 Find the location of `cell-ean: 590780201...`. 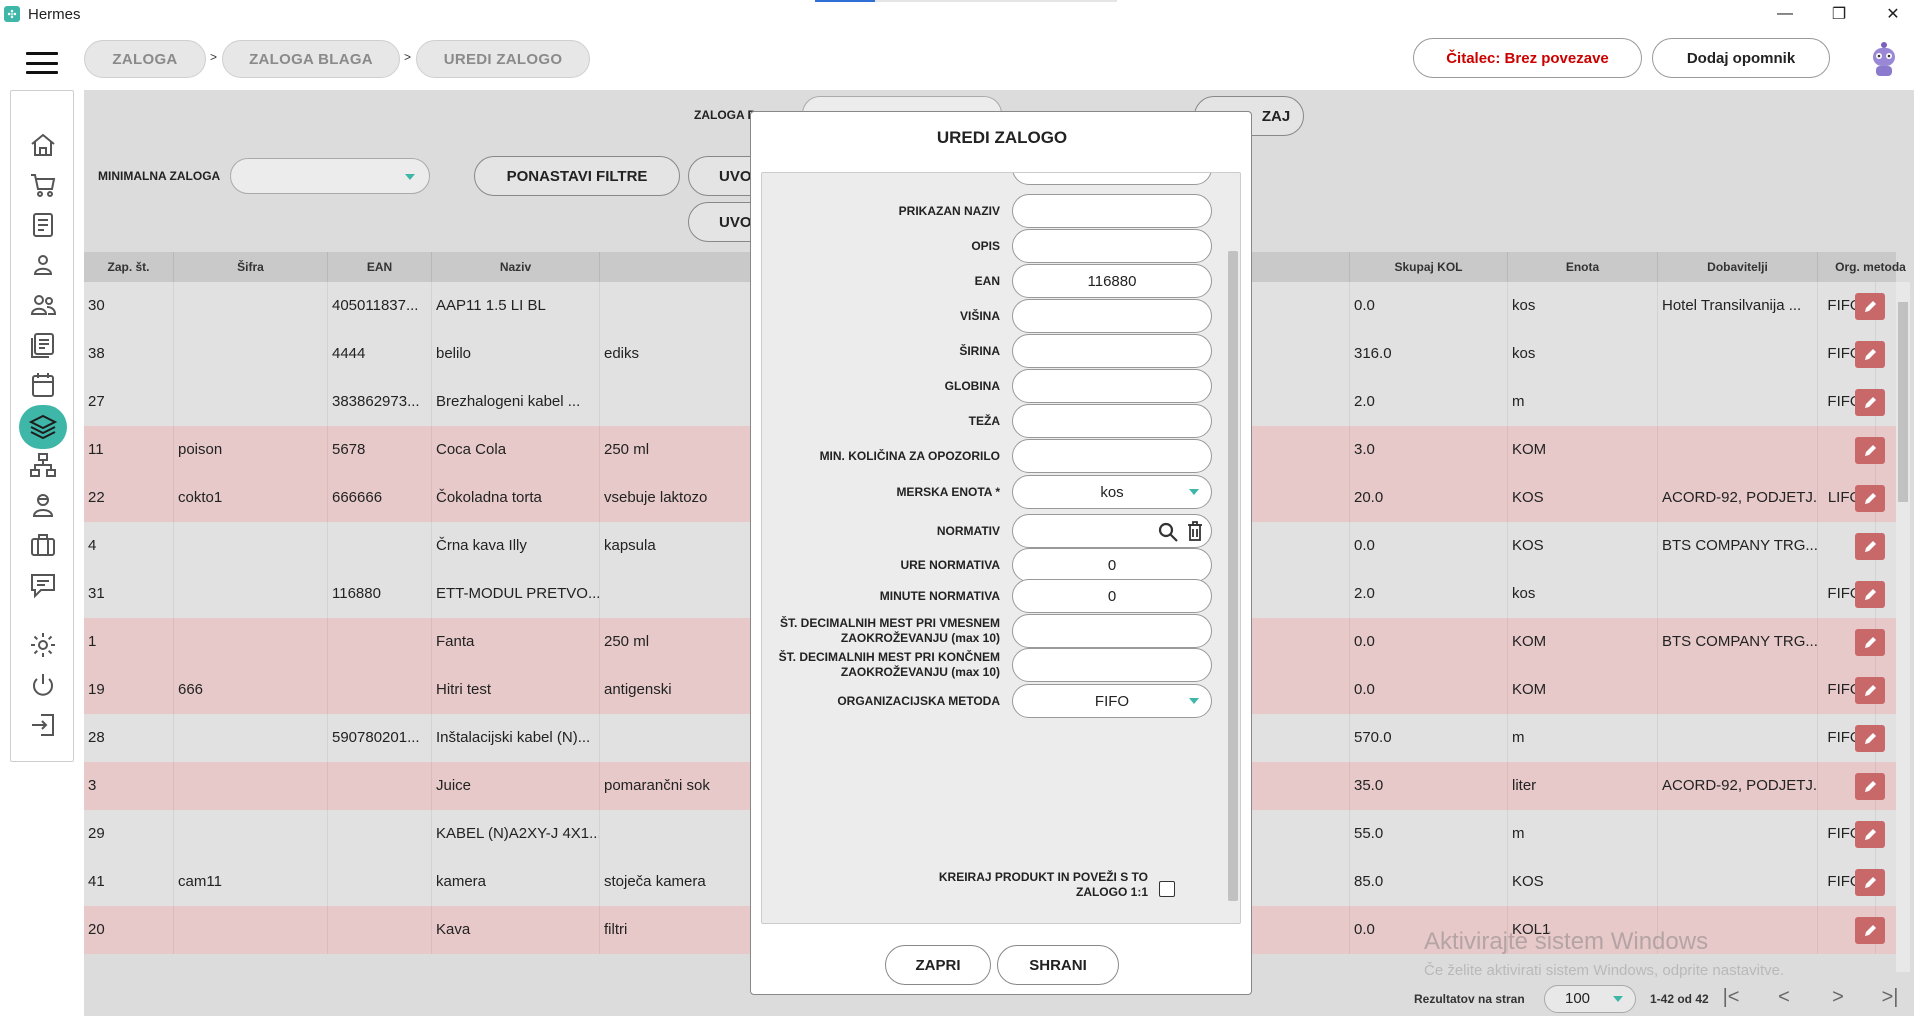

cell-ean: 590780201... is located at coordinates (380, 738).